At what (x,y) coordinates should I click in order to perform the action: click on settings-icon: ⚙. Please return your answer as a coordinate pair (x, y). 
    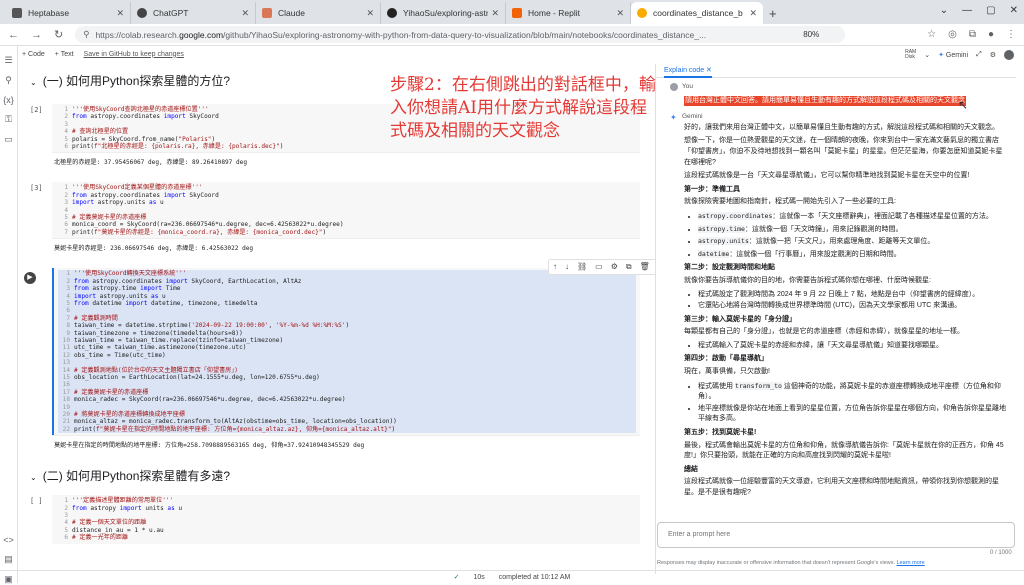
    Looking at the image, I should click on (993, 55).